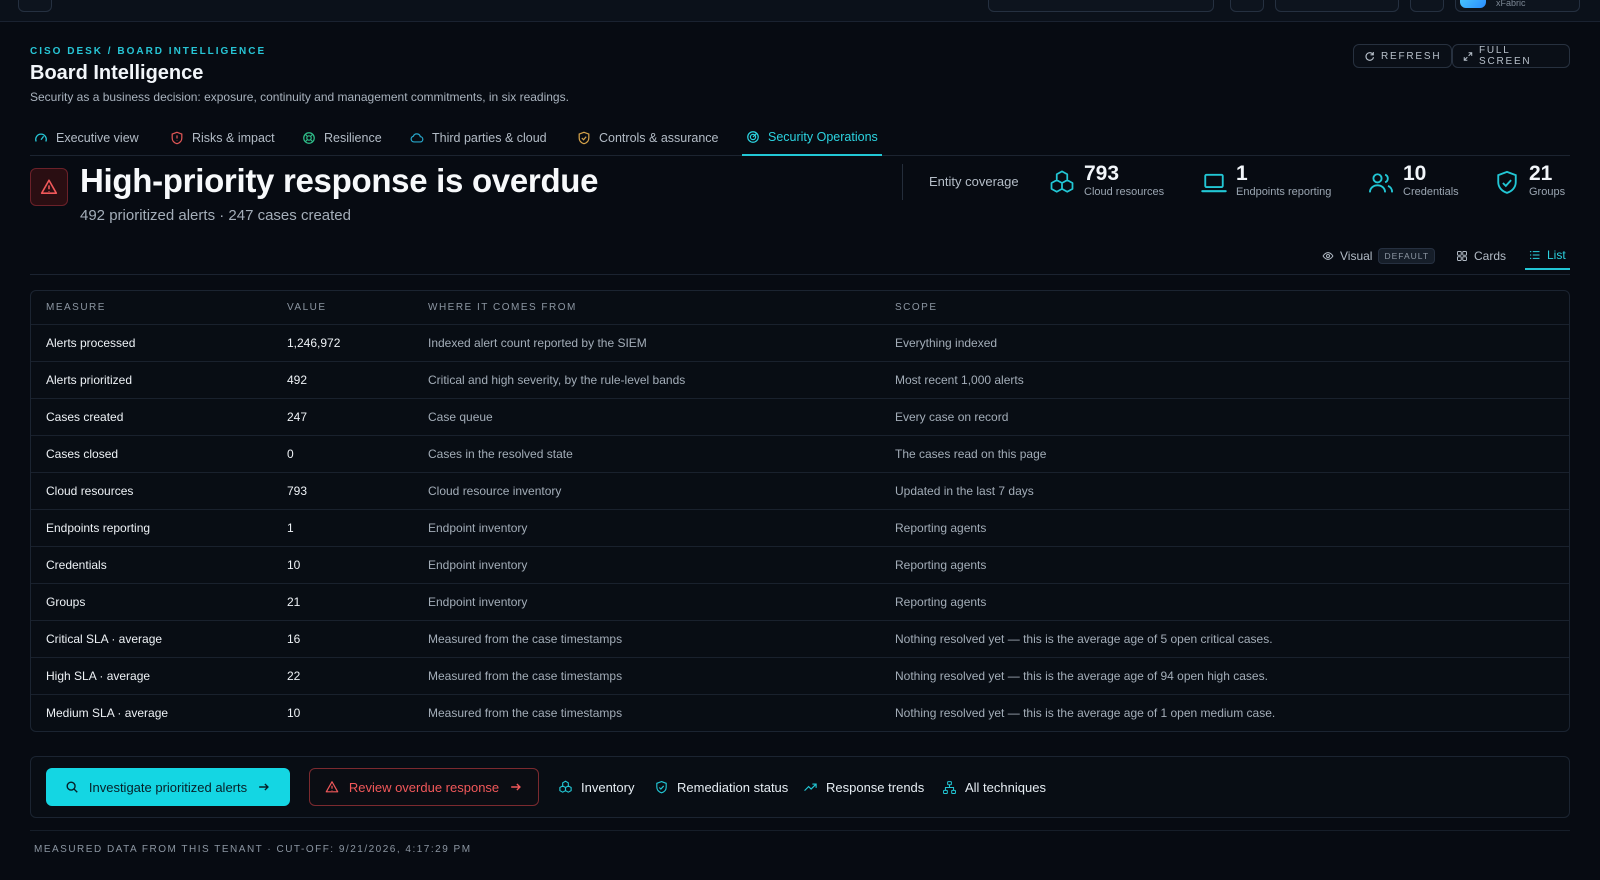 The width and height of the screenshot is (1600, 880). Describe the element at coordinates (89, 380) in the screenshot. I see `measure-cell: Alerts prioritized` at that location.